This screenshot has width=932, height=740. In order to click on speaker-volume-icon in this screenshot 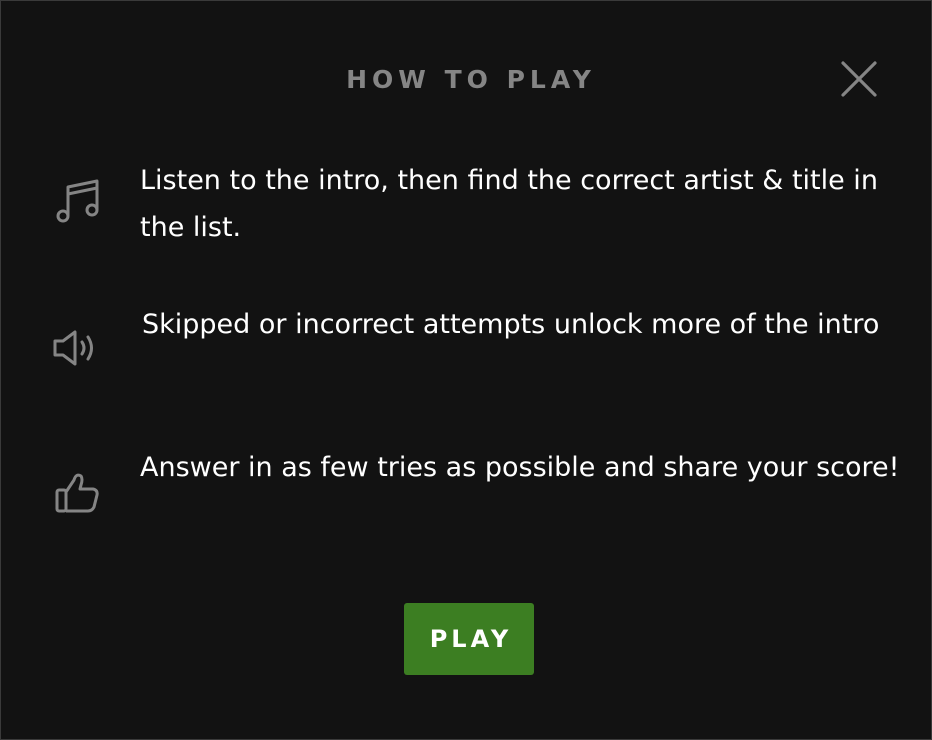, I will do `click(77, 349)`.